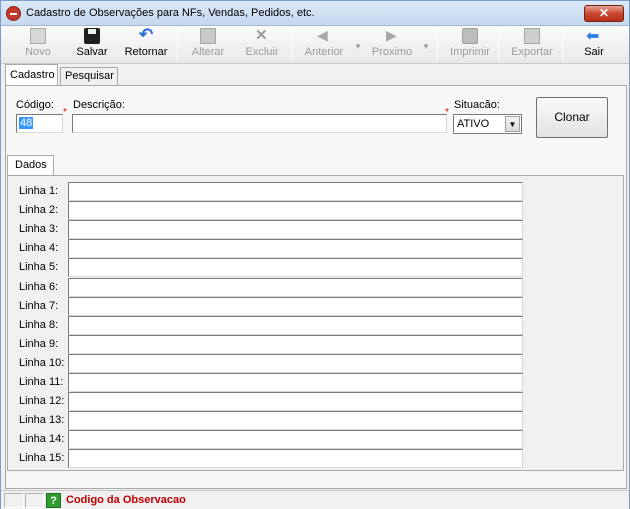 The height and width of the screenshot is (509, 630). I want to click on anterior-label: Anterior, so click(324, 52).